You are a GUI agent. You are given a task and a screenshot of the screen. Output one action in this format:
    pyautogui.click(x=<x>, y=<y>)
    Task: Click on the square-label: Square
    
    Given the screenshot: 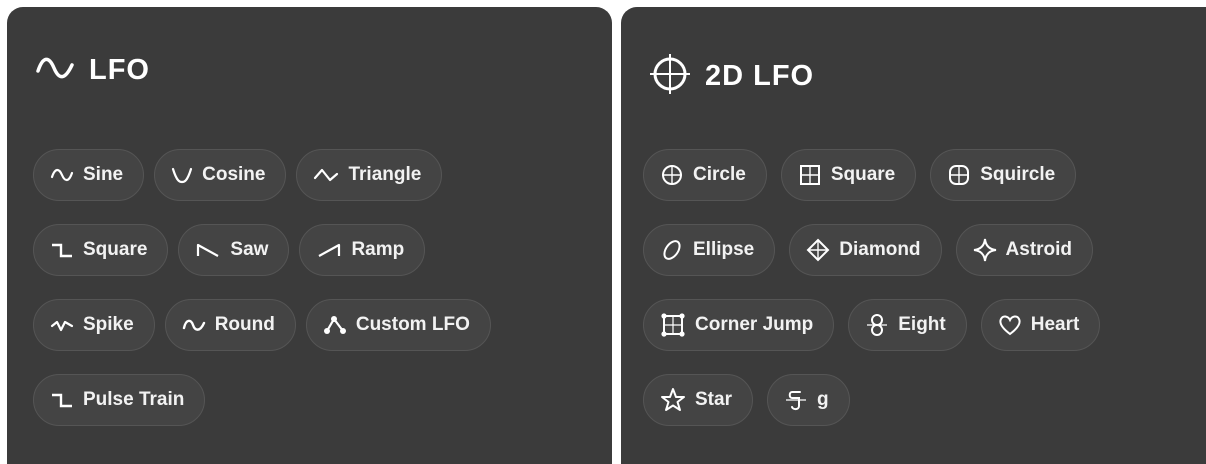 What is the action you would take?
    pyautogui.click(x=863, y=174)
    